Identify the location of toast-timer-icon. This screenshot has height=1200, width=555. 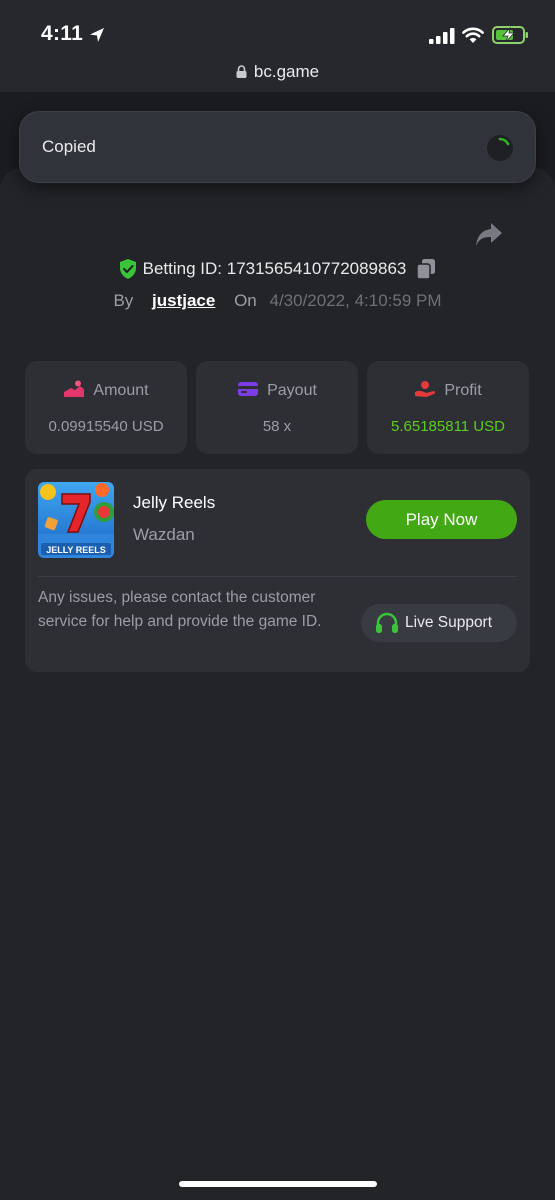
(500, 148).